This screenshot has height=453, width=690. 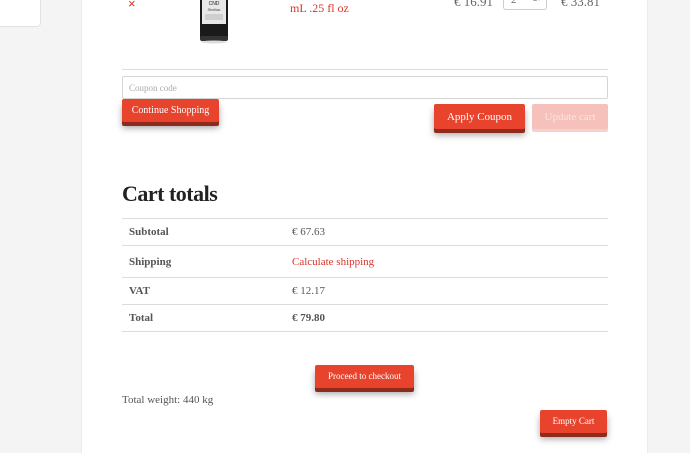 I want to click on vat-row: VAT € 12.17, so click(x=365, y=291).